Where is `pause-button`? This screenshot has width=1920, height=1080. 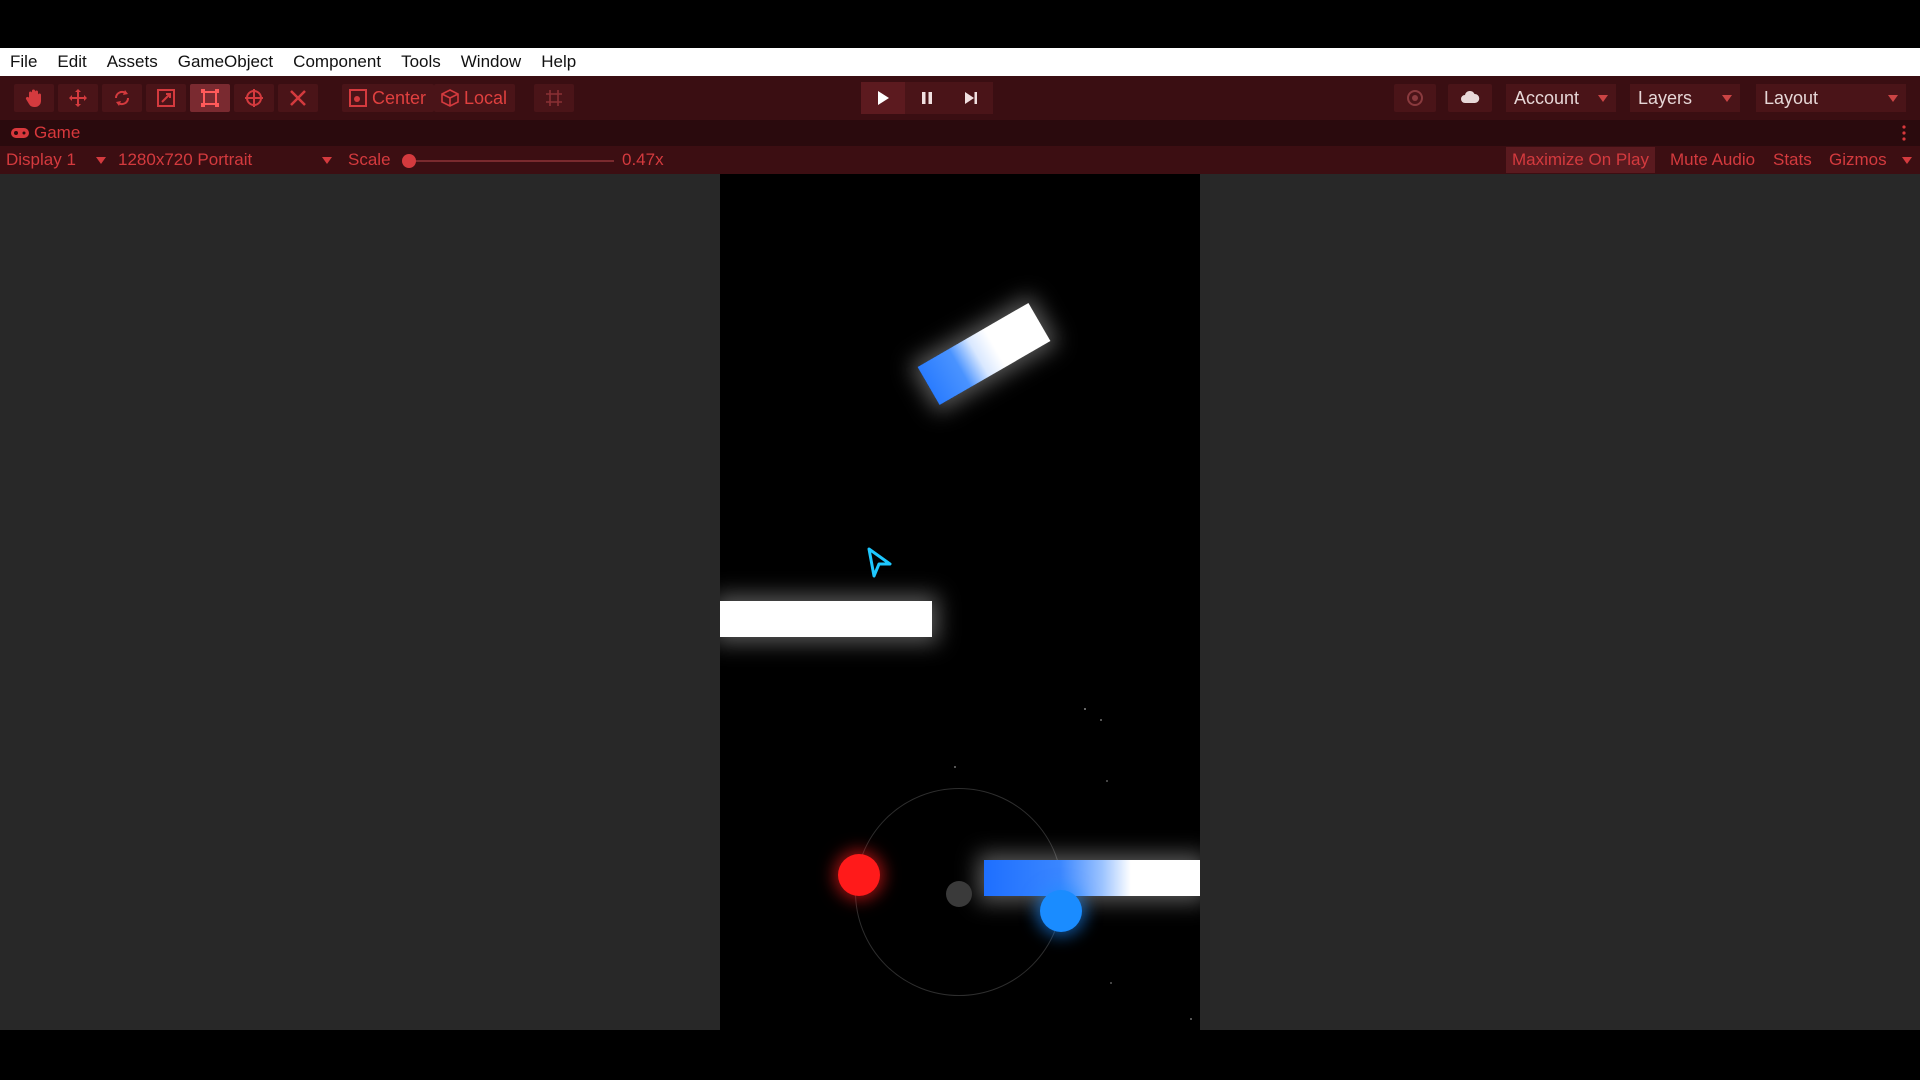 pause-button is located at coordinates (927, 98).